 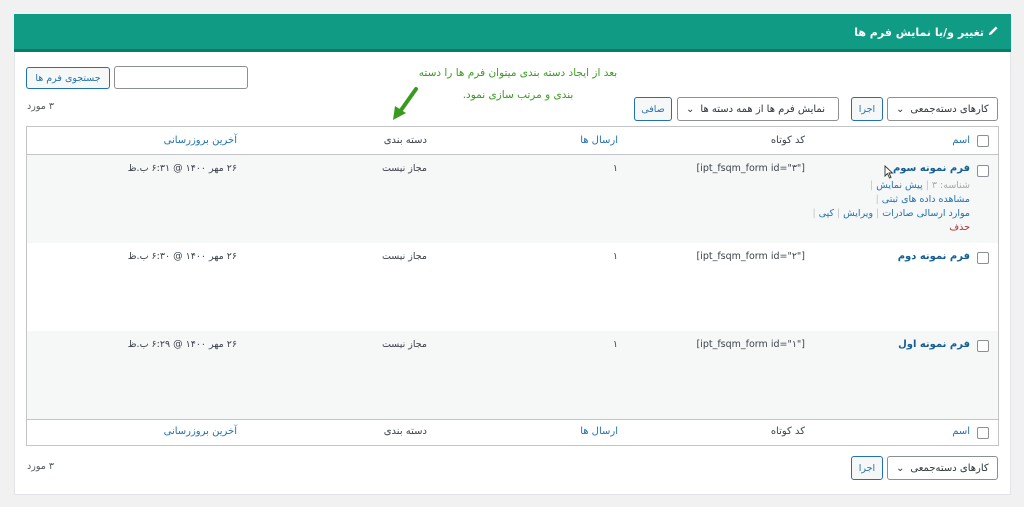 I want to click on updated-cell: ۲۶ مهر ۱۴۰۰ @ ۶:۲۹ ب.ظ, so click(x=182, y=344).